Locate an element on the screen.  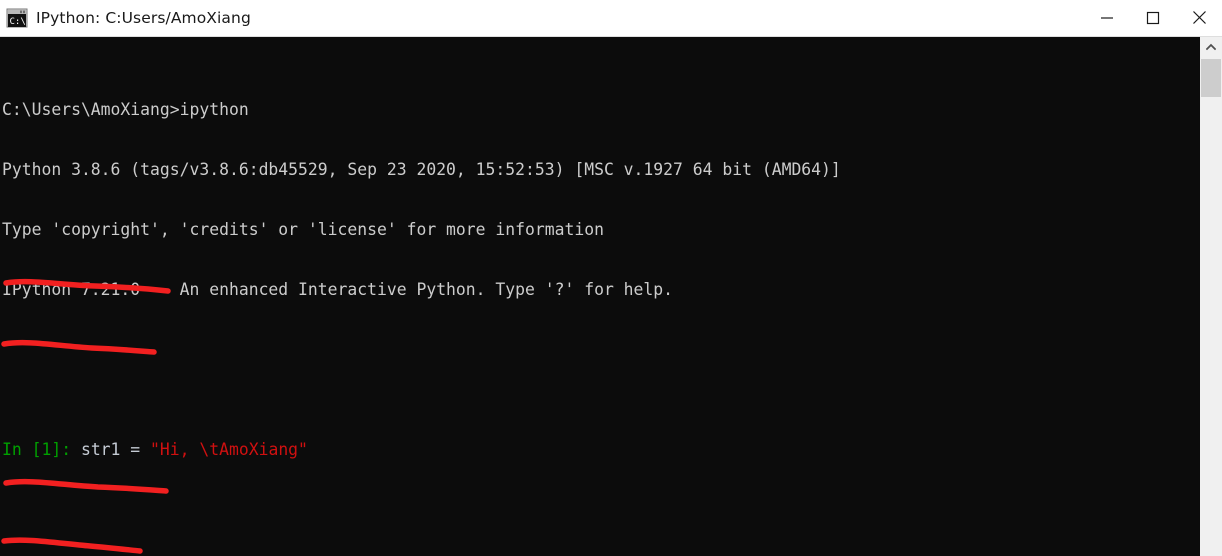
title-bar: C:\ IPython: C:Users/AmoXiang is located at coordinates (611, 18).